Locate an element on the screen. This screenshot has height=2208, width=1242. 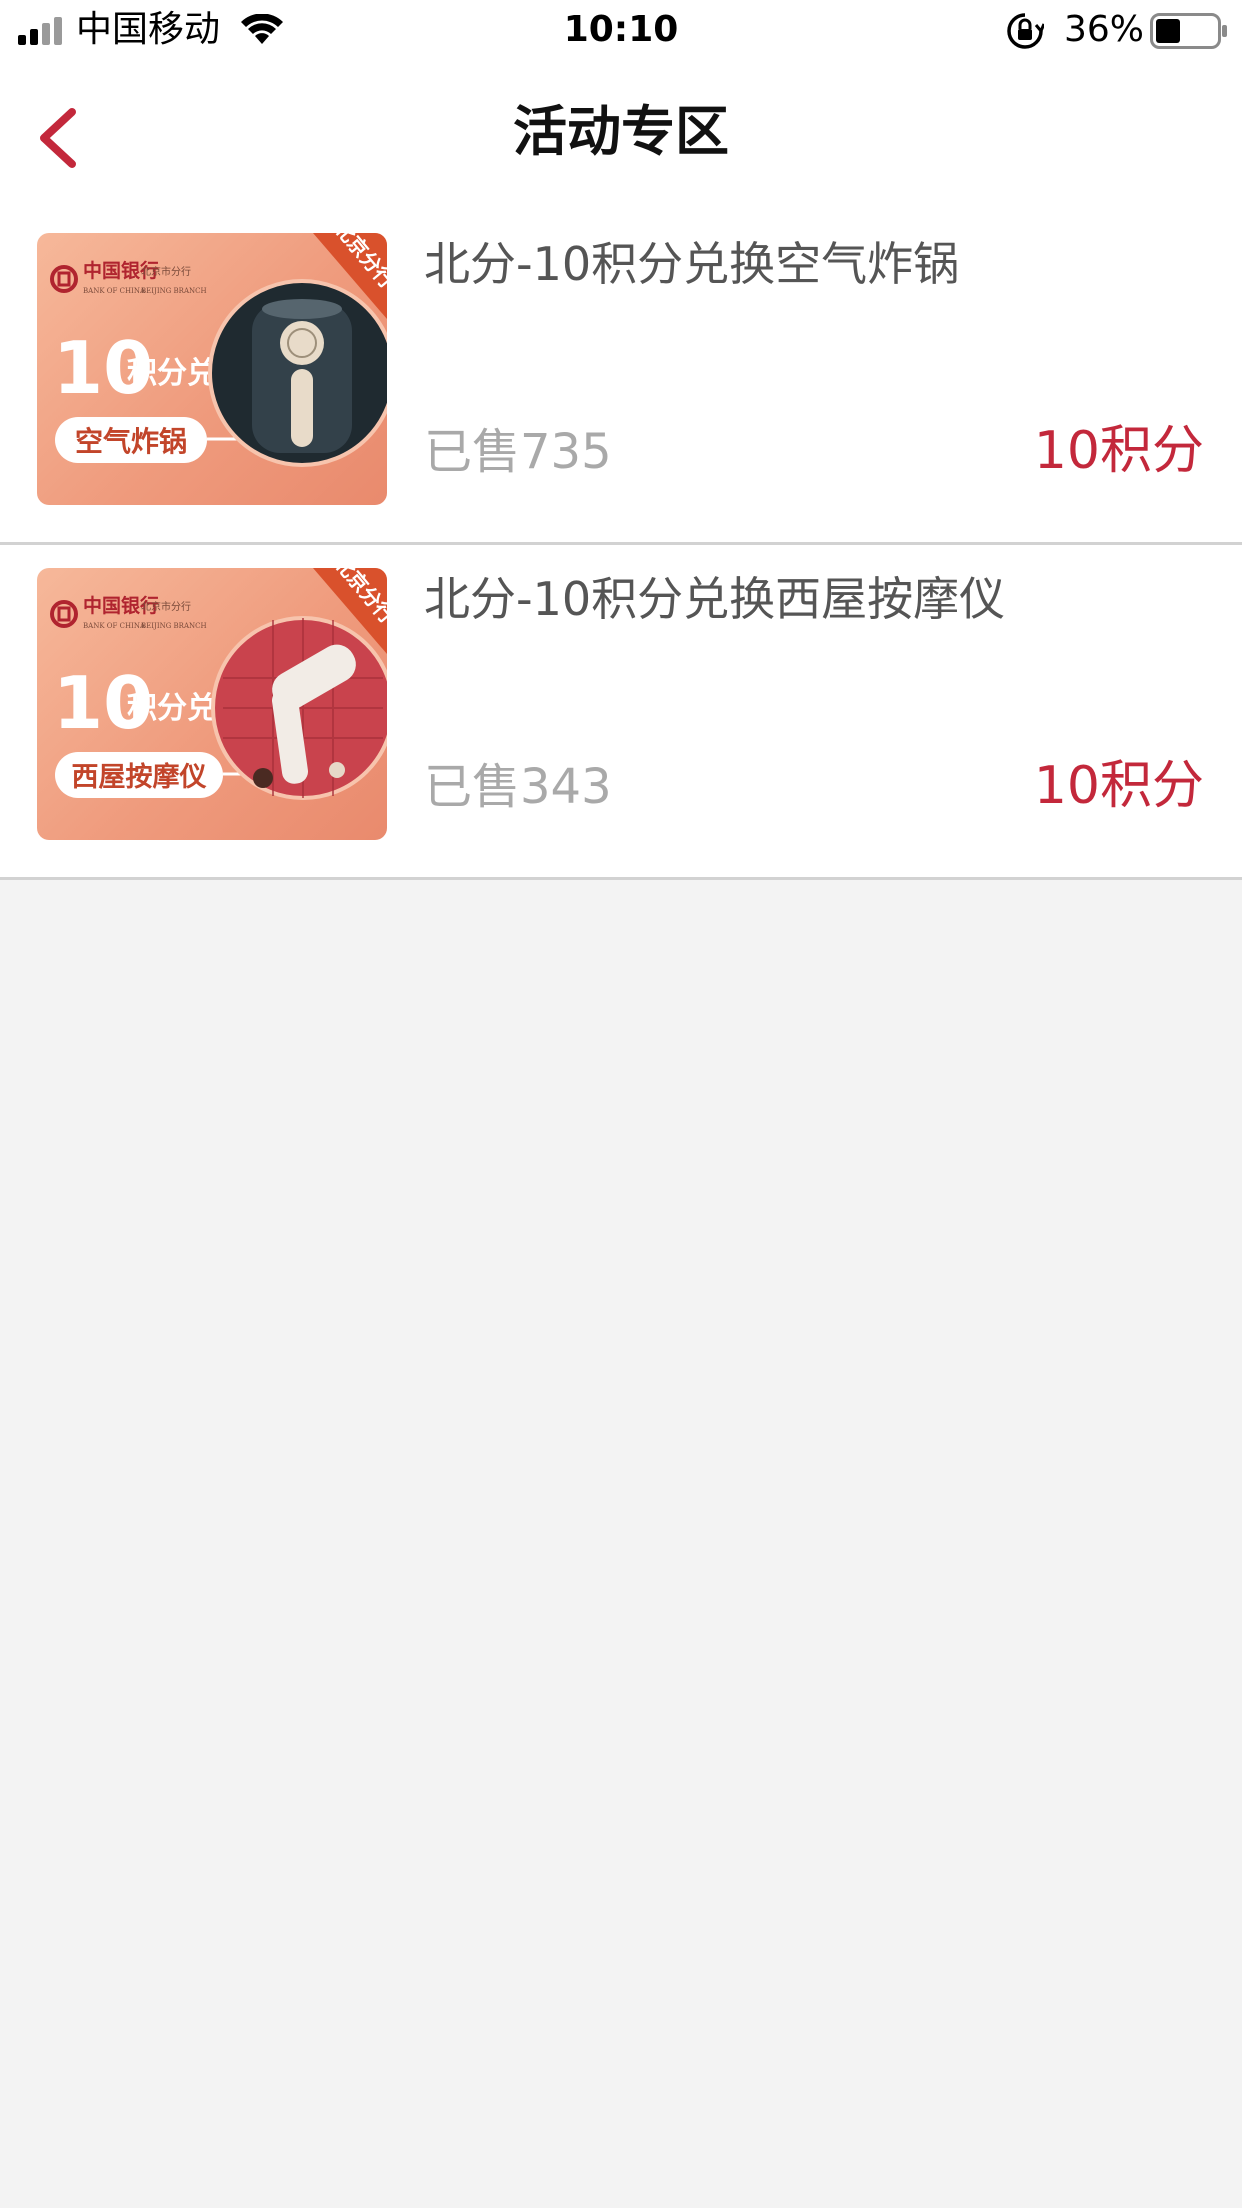
status-bar: 中国移动 10:10 36% is located at coordinates (621, 31).